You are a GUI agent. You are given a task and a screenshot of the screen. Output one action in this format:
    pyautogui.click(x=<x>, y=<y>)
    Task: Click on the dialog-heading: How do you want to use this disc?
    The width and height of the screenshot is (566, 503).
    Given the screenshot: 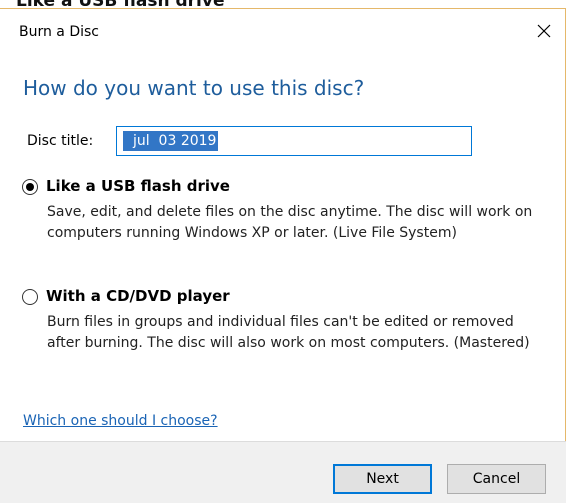 What is the action you would take?
    pyautogui.click(x=194, y=88)
    